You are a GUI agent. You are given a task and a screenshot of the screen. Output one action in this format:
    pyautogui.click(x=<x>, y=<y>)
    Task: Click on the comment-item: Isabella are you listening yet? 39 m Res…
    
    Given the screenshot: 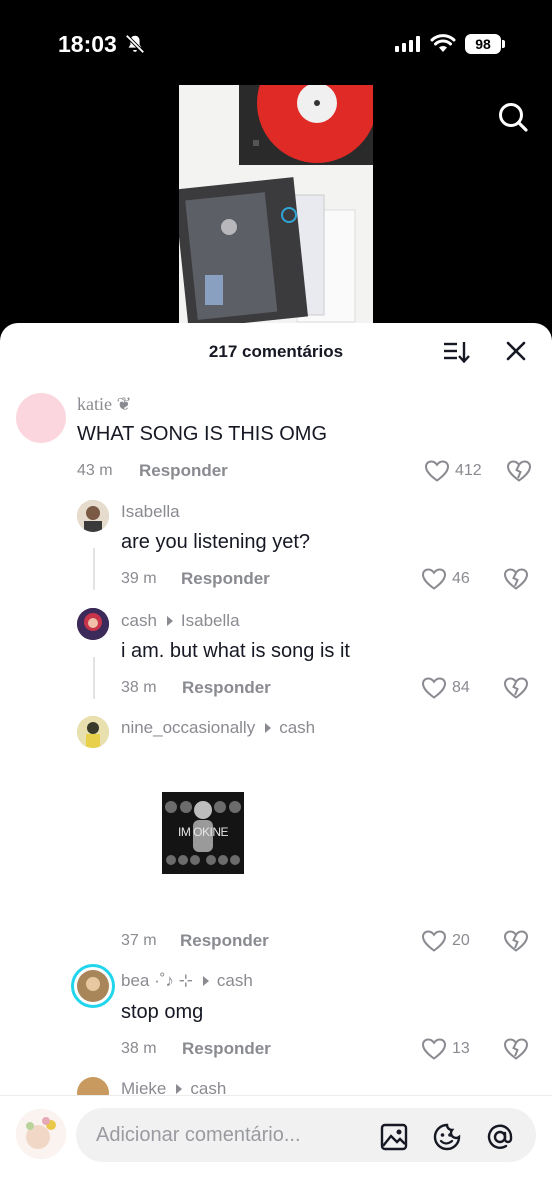 What is the action you would take?
    pyautogui.click(x=276, y=548)
    